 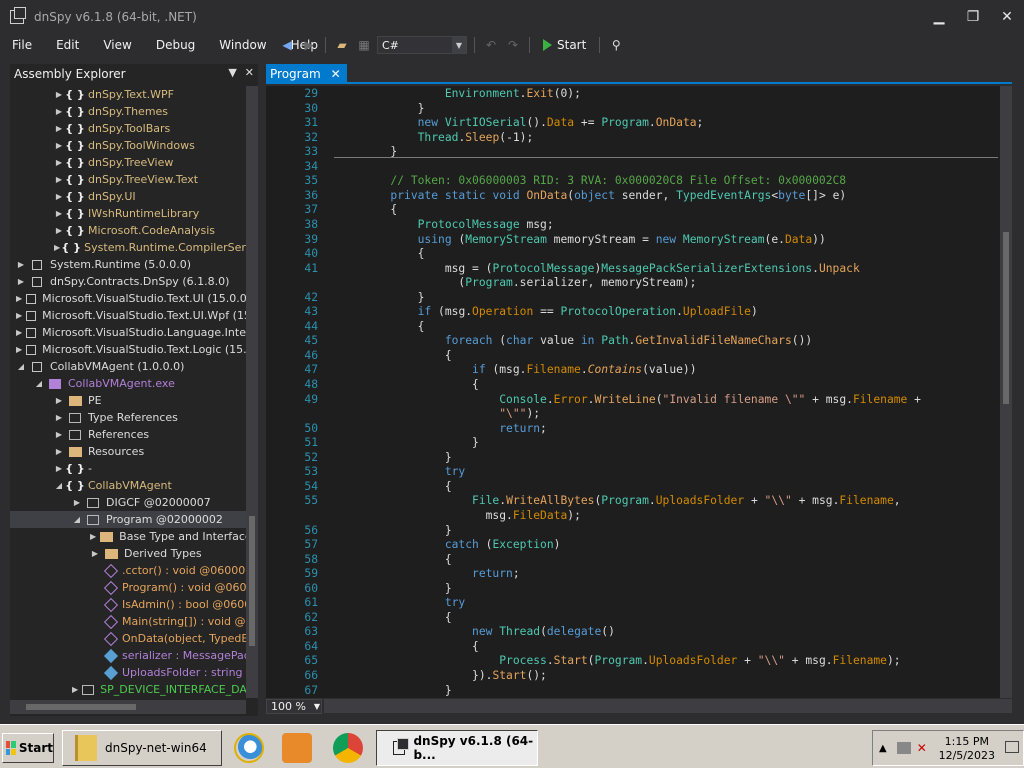 What do you see at coordinates (128, 281) in the screenshot?
I see `tree-item: ▶ dnSpy.Contracts.DnSpy (6.1.8.0)` at bounding box center [128, 281].